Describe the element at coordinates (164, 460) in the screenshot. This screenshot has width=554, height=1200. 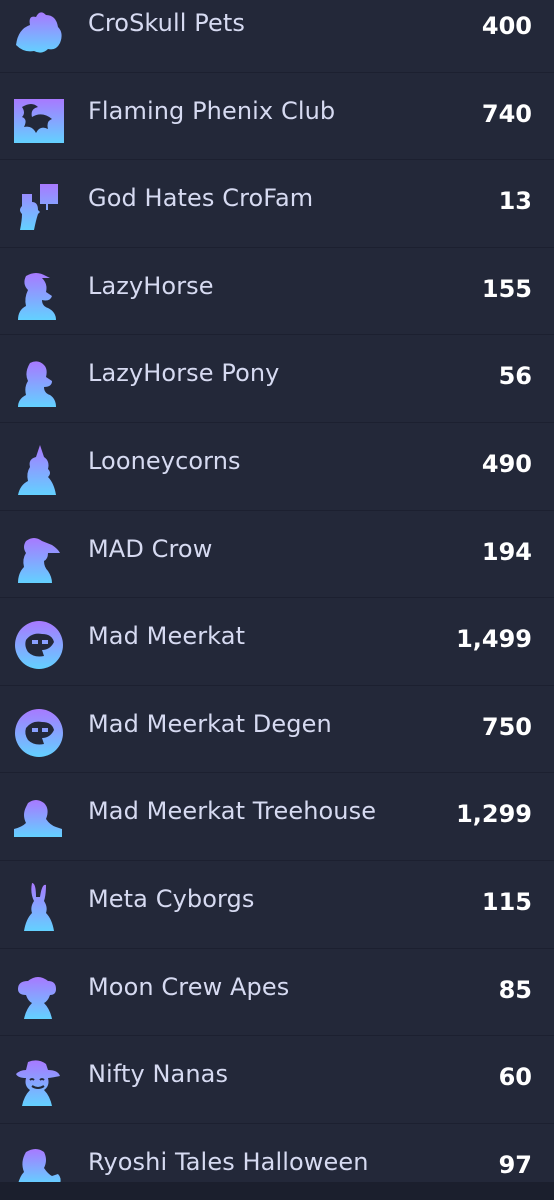
I see `collection-name: Looneycorns` at that location.